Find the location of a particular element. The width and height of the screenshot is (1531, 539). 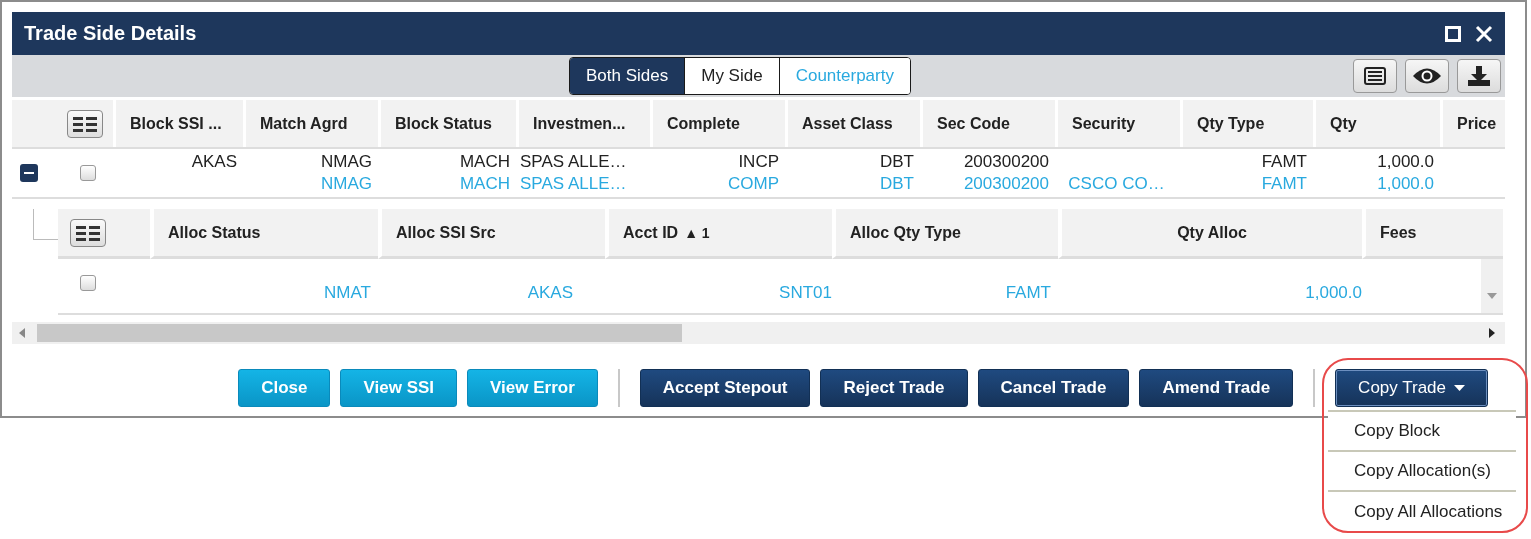

action-button: Reject Trade is located at coordinates (894, 388).